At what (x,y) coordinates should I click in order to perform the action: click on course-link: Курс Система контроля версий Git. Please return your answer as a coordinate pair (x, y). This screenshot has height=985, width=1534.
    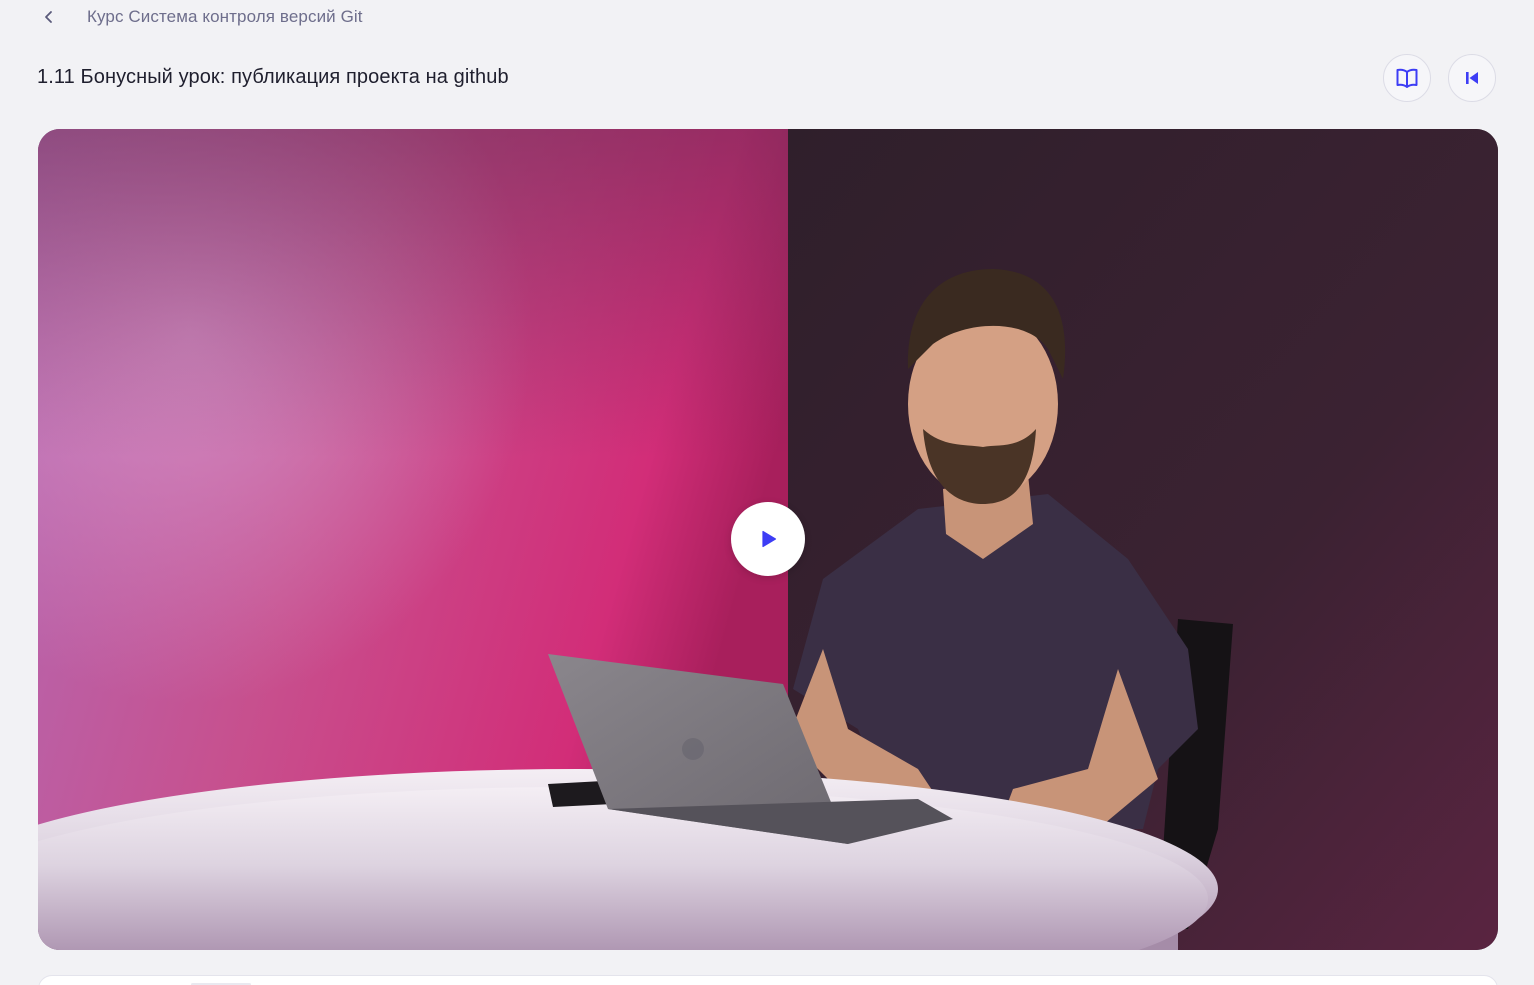
    Looking at the image, I should click on (225, 17).